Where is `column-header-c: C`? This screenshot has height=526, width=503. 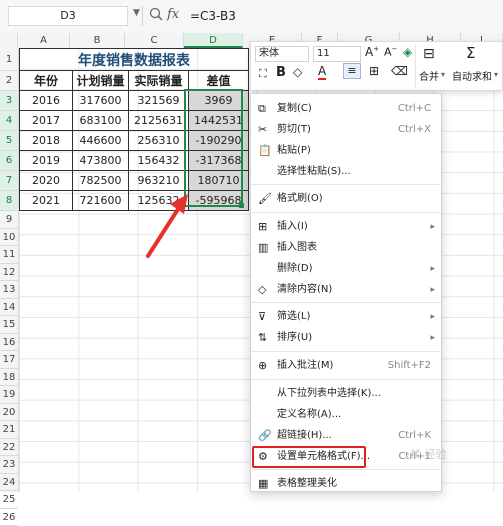 column-header-c: C is located at coordinates (154, 40).